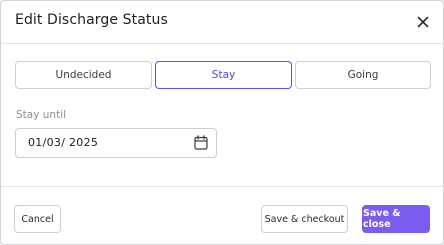 Image resolution: width=444 pixels, height=245 pixels. I want to click on close-icon, so click(423, 22).